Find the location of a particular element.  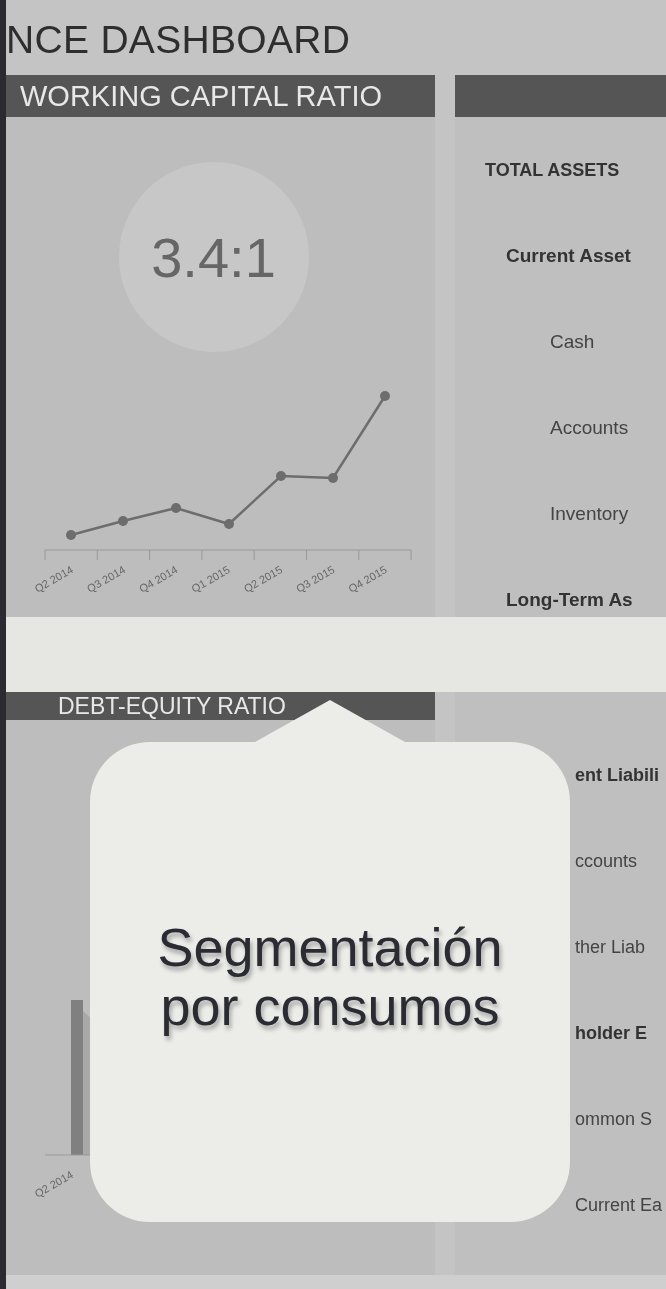

tooltip-text: Segmentación por consumos is located at coordinates (330, 977).